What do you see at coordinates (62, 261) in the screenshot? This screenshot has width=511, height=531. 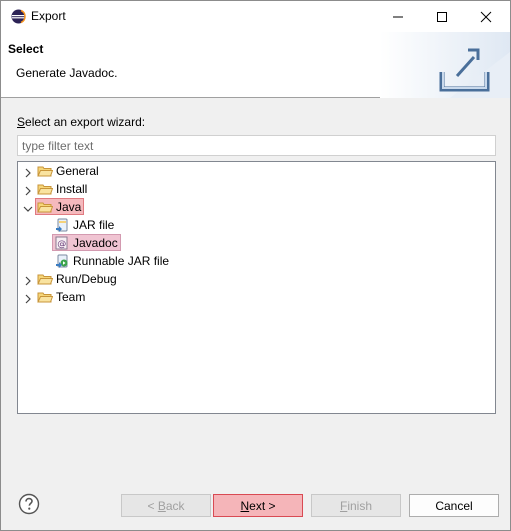 I see `runnable-jar-icon` at bounding box center [62, 261].